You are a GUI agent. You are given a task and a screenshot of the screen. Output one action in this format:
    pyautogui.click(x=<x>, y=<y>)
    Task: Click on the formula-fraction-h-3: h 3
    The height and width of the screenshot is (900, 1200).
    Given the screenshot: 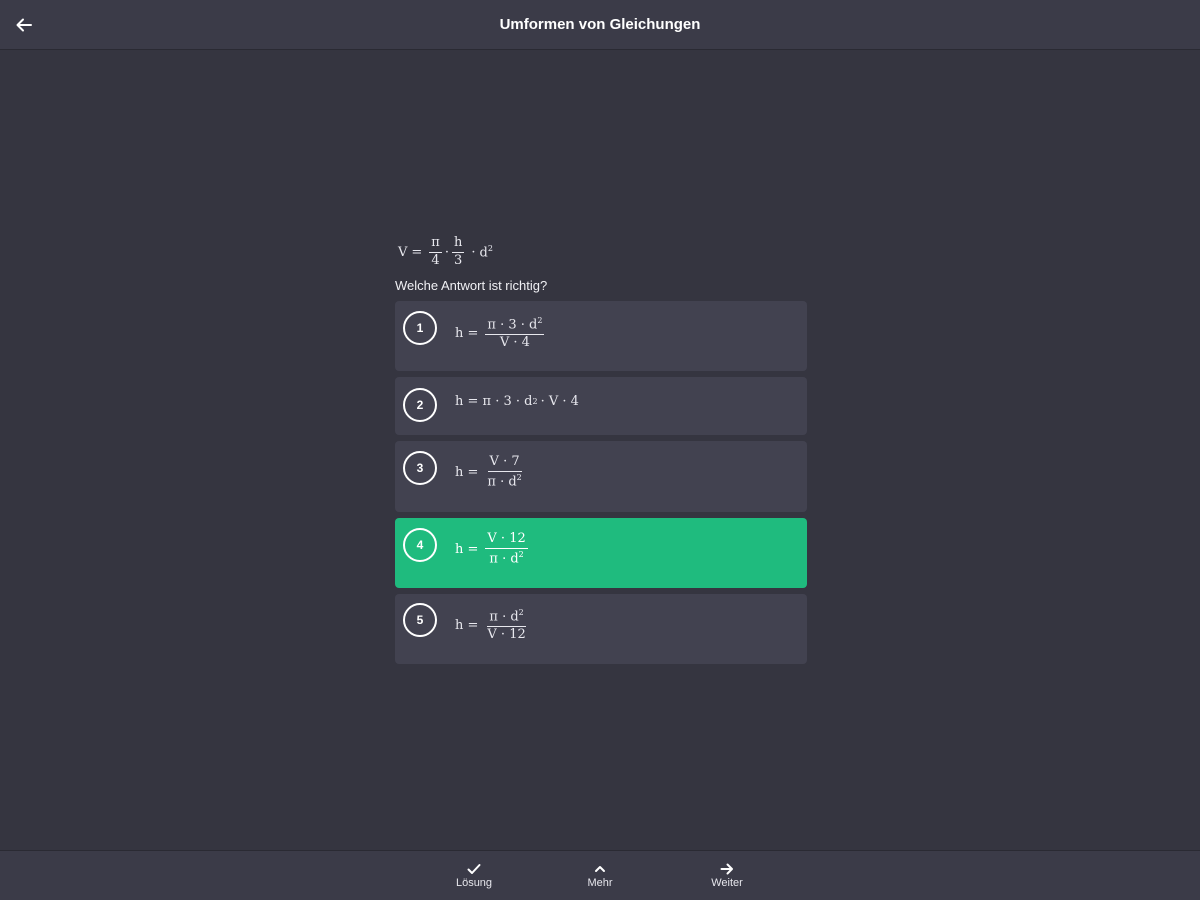 What is the action you would take?
    pyautogui.click(x=458, y=252)
    